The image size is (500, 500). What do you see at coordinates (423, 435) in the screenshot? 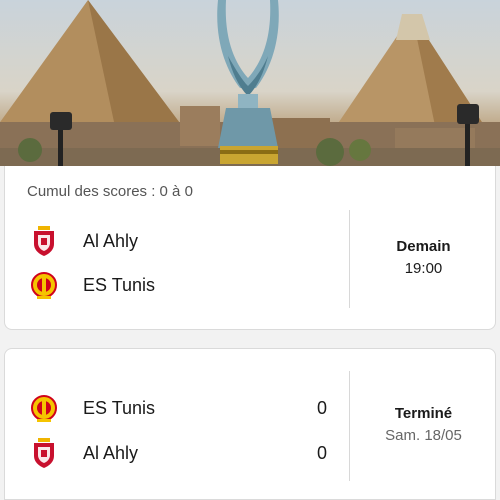
I see `match-date: Sam. 18/05` at bounding box center [423, 435].